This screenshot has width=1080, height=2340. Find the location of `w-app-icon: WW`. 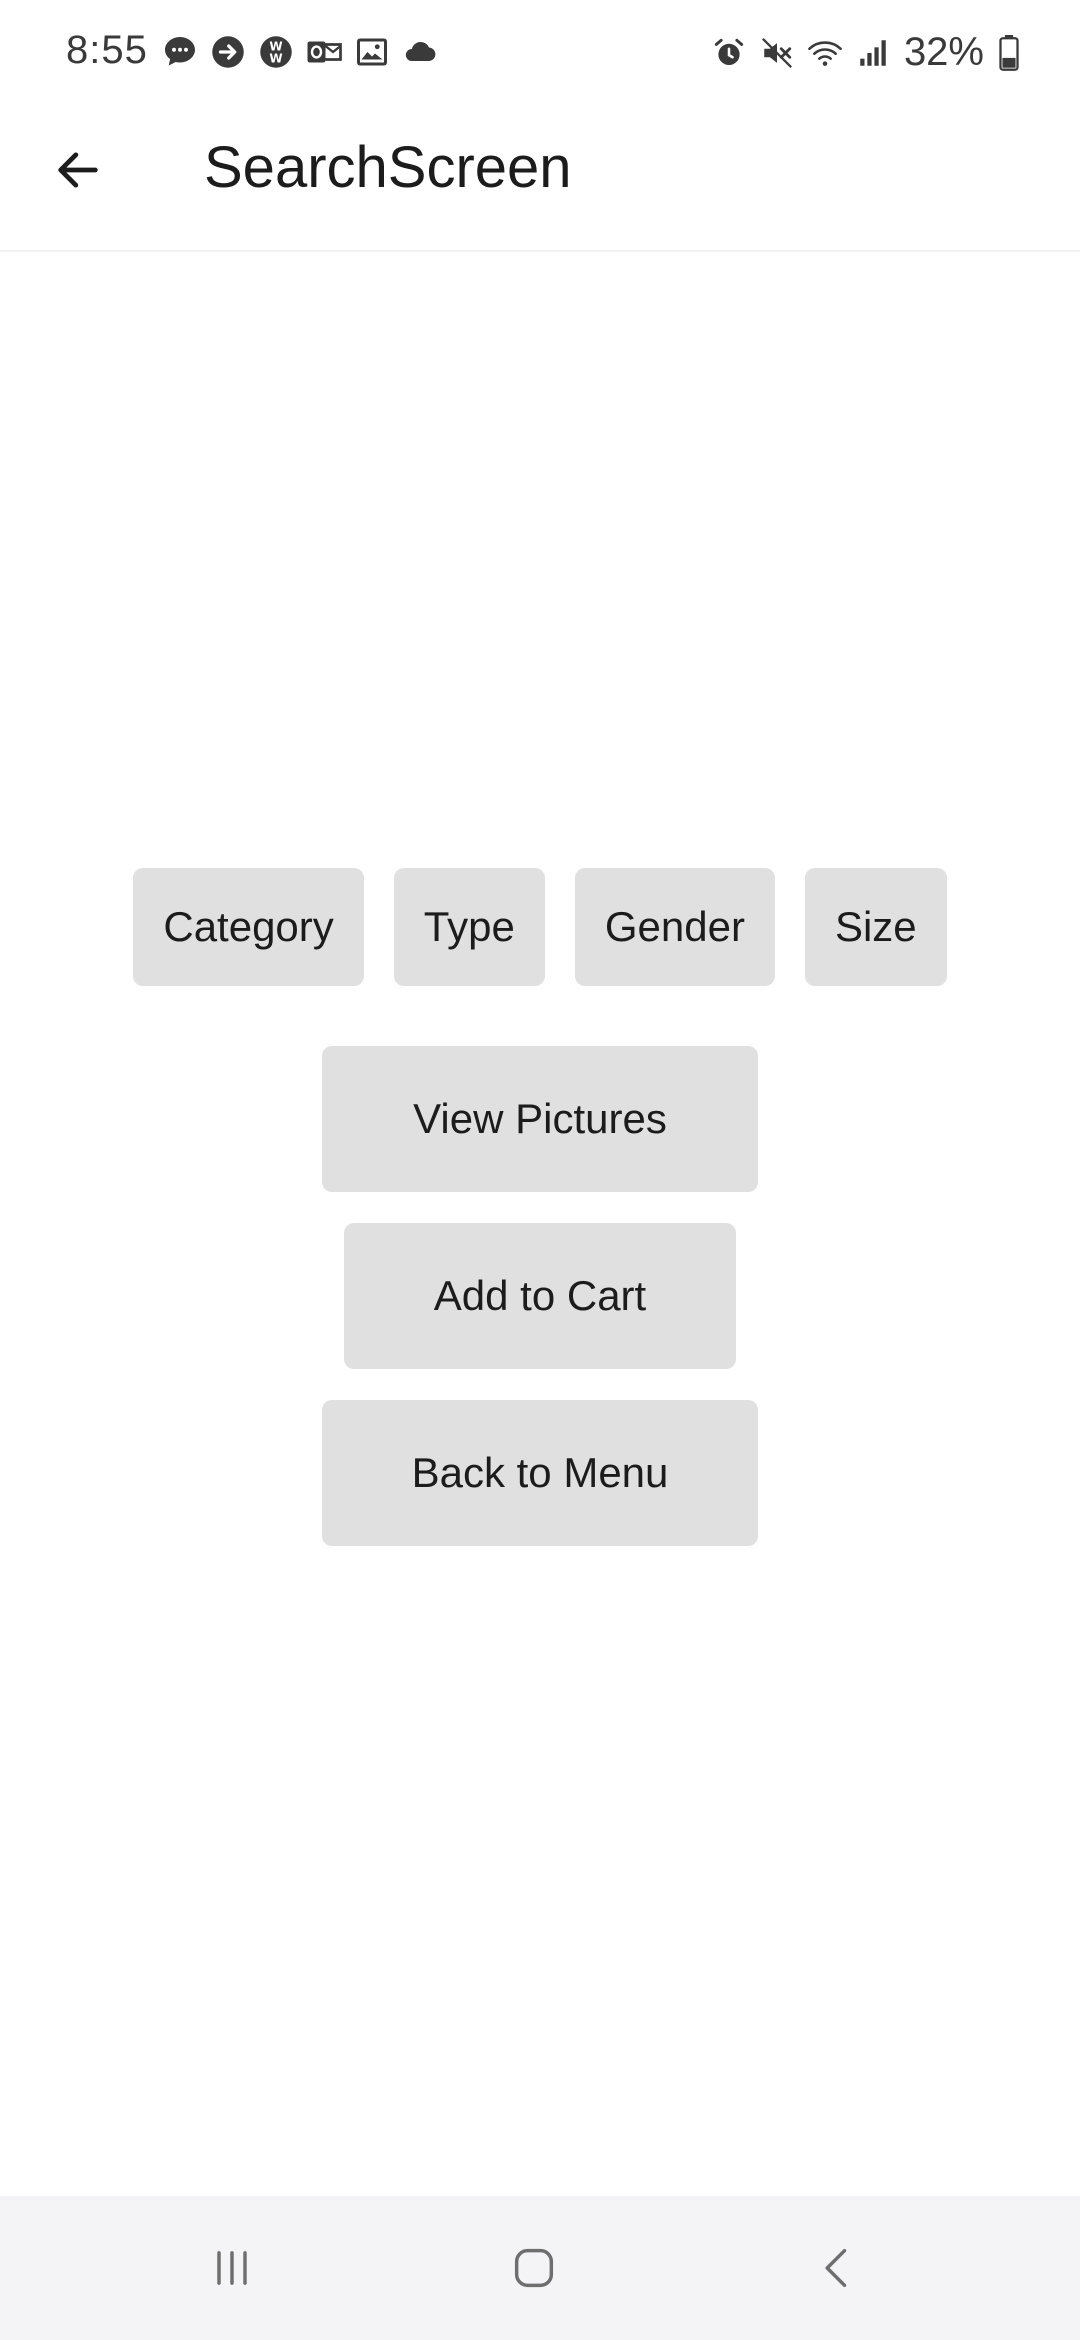

w-app-icon: WW is located at coordinates (276, 52).